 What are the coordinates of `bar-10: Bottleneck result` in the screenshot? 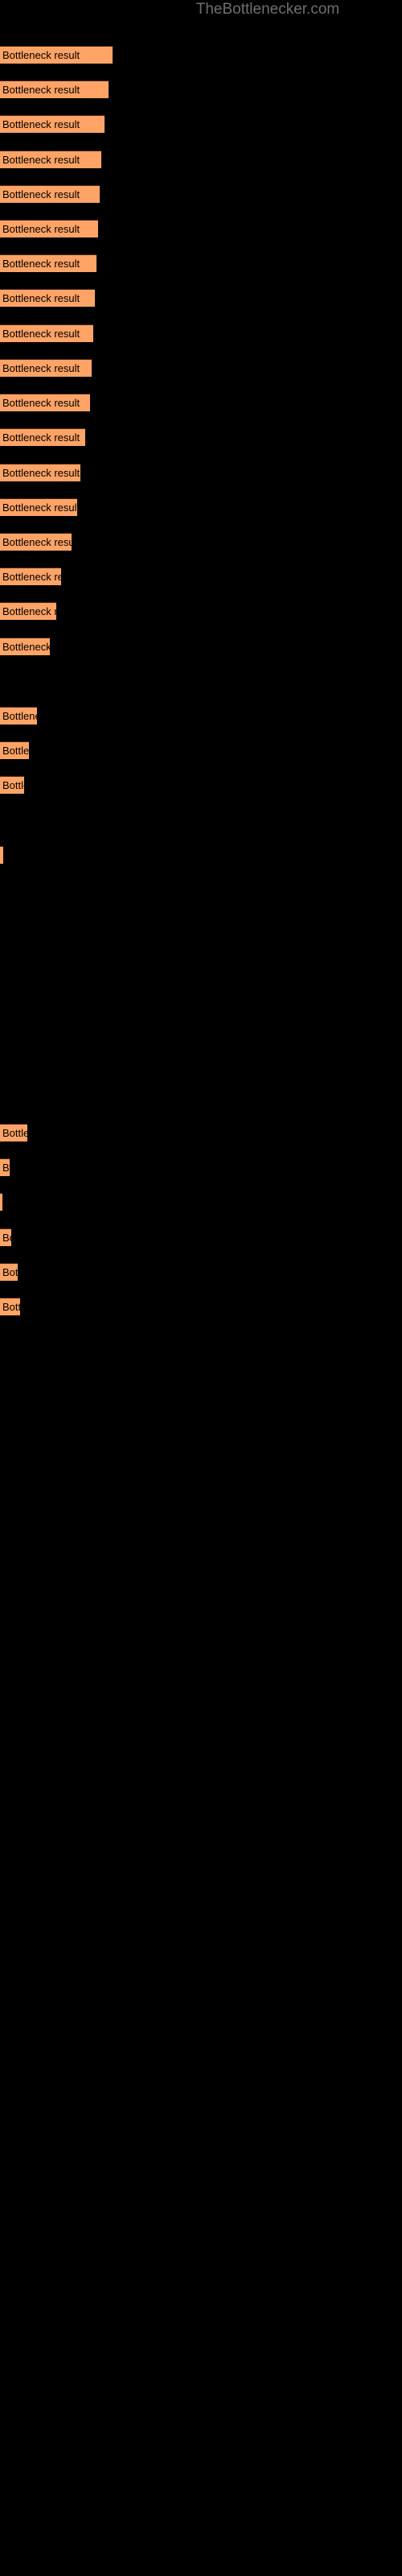 It's located at (46, 368).